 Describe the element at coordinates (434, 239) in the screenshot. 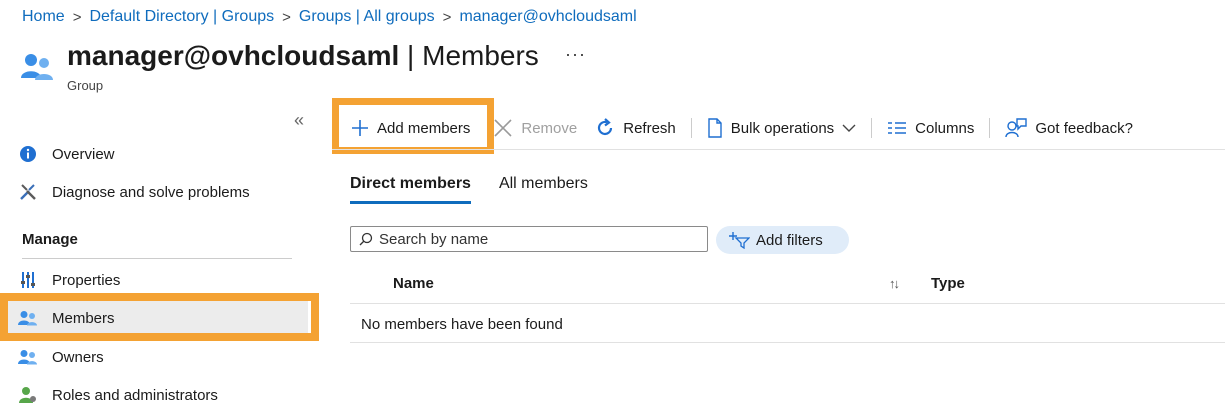

I see `search-placeholder: Search by name` at that location.